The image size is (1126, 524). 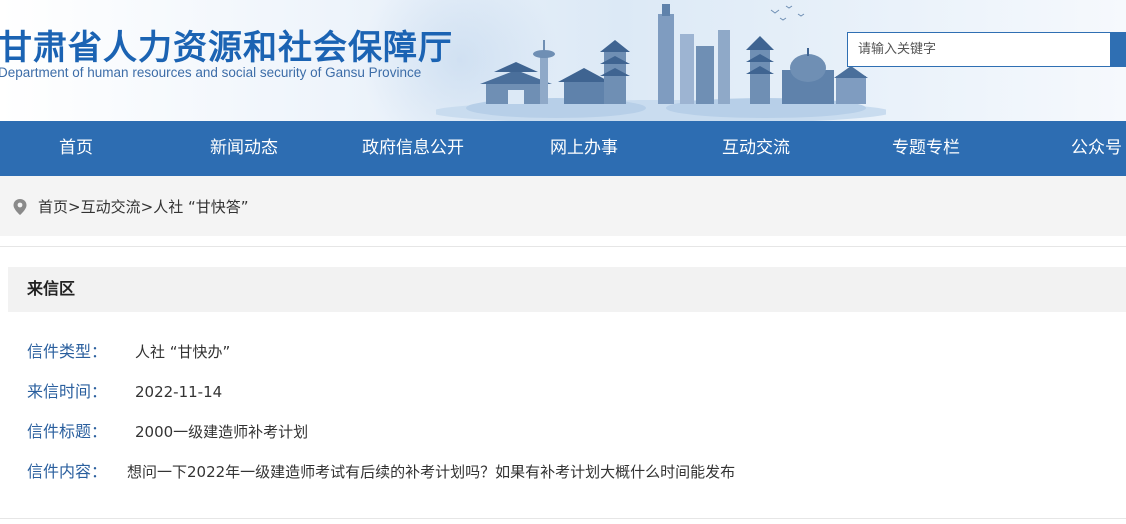 What do you see at coordinates (76, 148) in the screenshot?
I see `nav-item-home: 首页` at bounding box center [76, 148].